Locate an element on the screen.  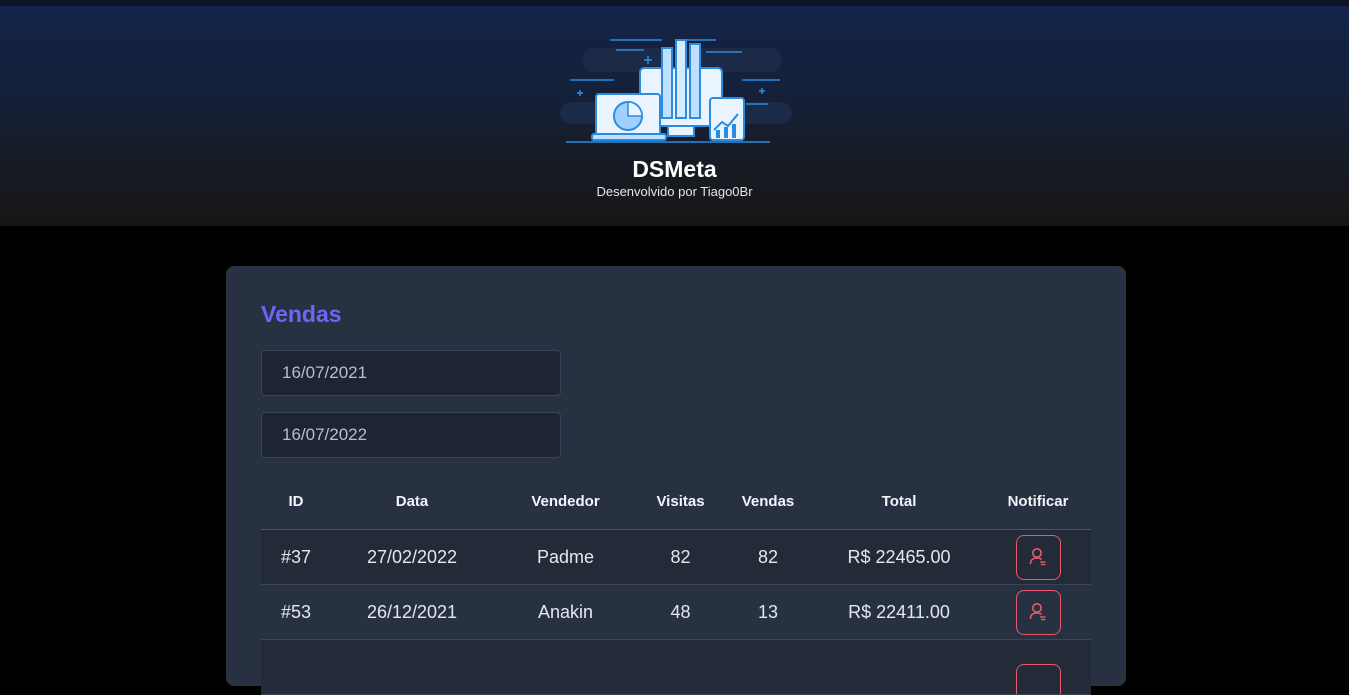
column-header-visits: Visitas is located at coordinates (680, 501).